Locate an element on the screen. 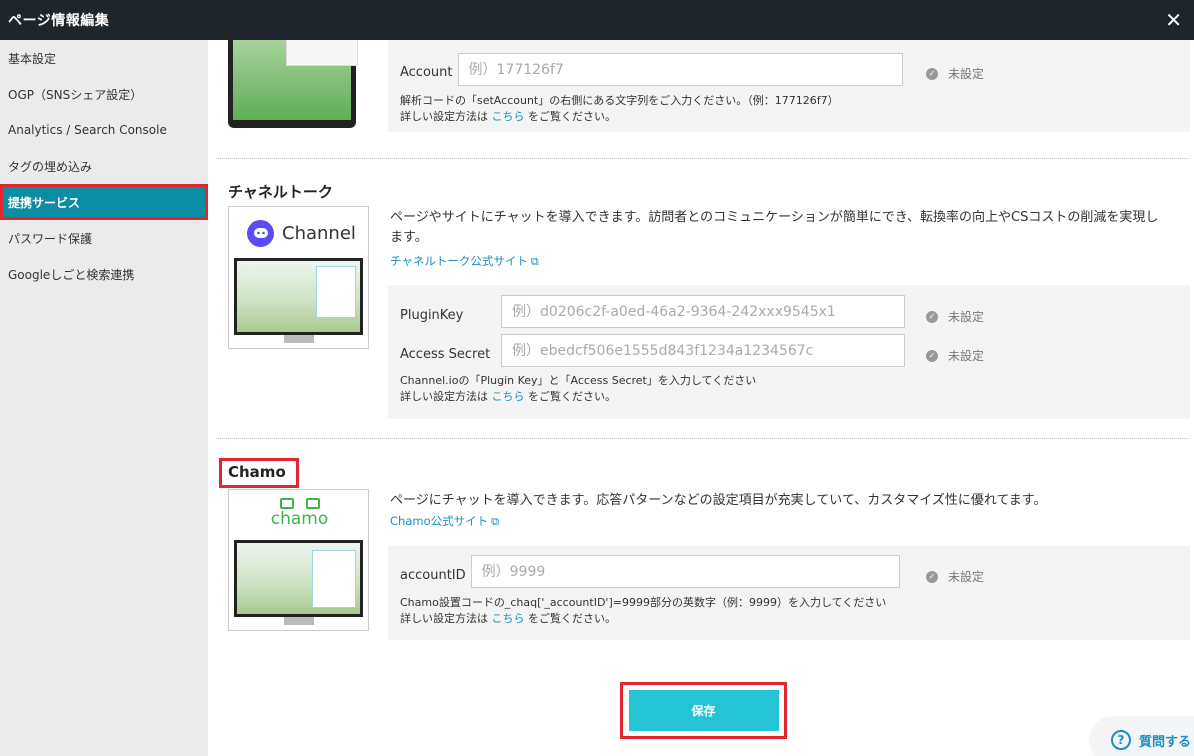  channel-logo-icon is located at coordinates (260, 233).